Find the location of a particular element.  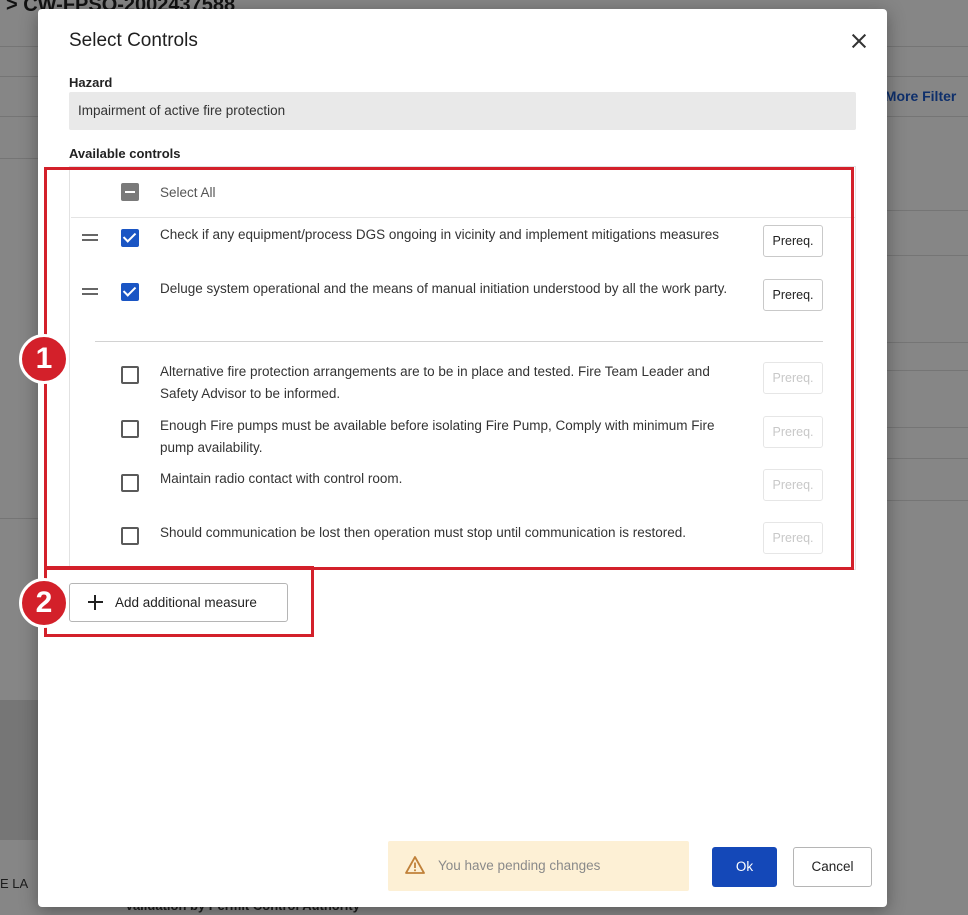

annotation-badge-2: 2 is located at coordinates (44, 603).